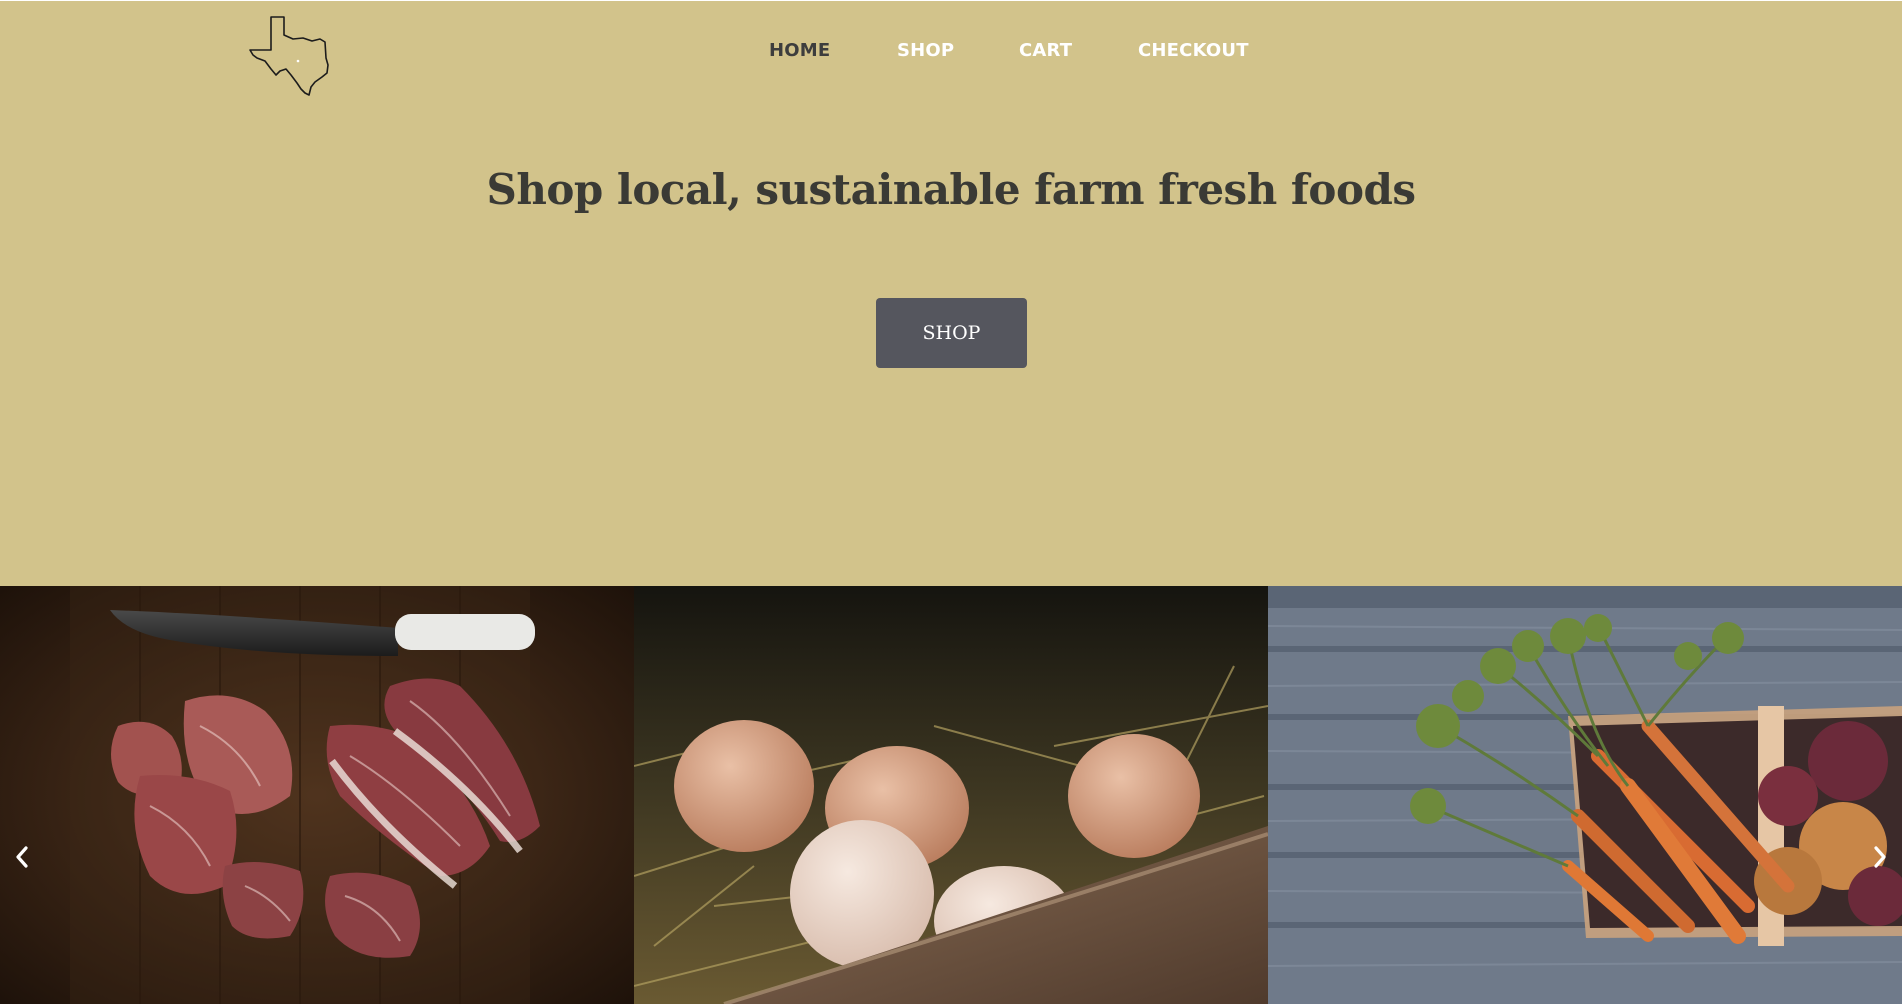 This screenshot has width=1902, height=1004. Describe the element at coordinates (22, 857) in the screenshot. I see `chevron-left-icon` at that location.